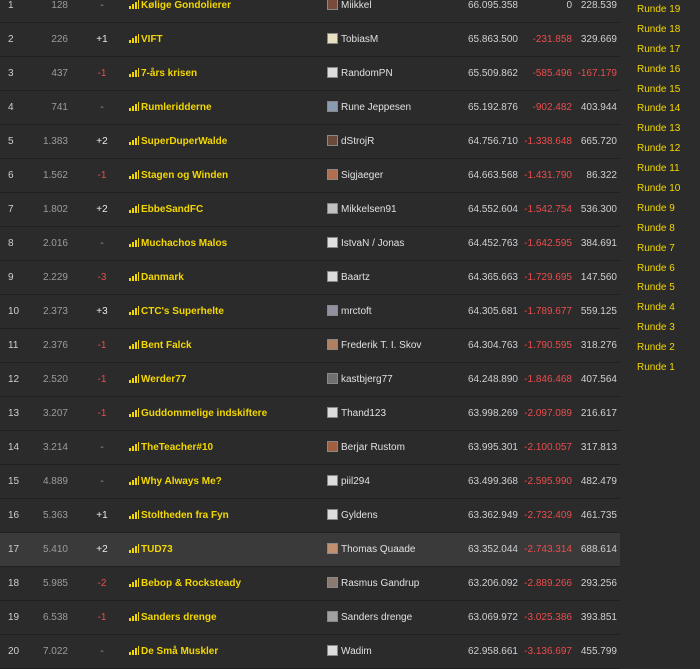  I want to click on manager-link: Frederik T. I. Skov, so click(374, 345).